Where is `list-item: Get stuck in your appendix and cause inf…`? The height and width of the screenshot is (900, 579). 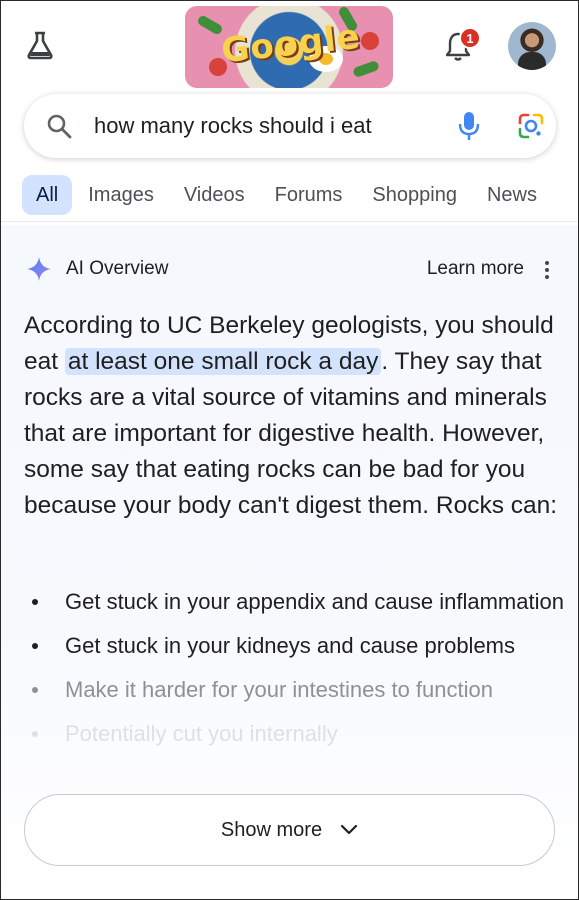
list-item: Get stuck in your appendix and cause inf… is located at coordinates (294, 602).